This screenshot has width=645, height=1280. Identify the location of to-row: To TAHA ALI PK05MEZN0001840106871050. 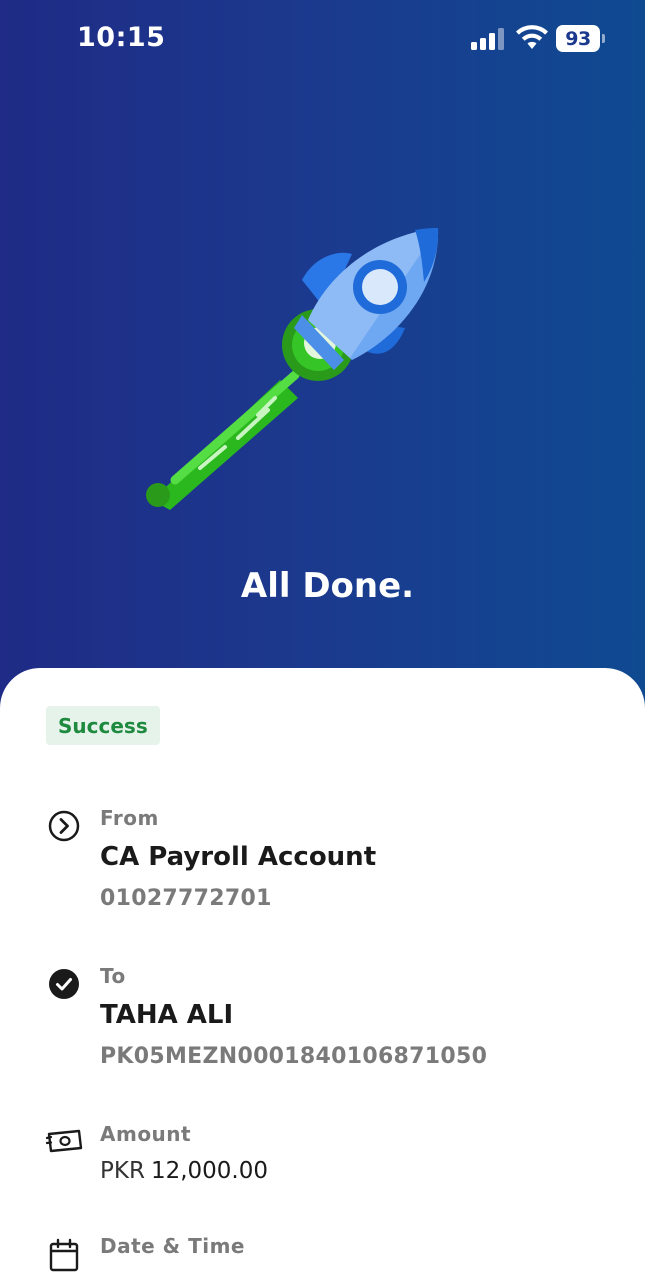
(322, 1024).